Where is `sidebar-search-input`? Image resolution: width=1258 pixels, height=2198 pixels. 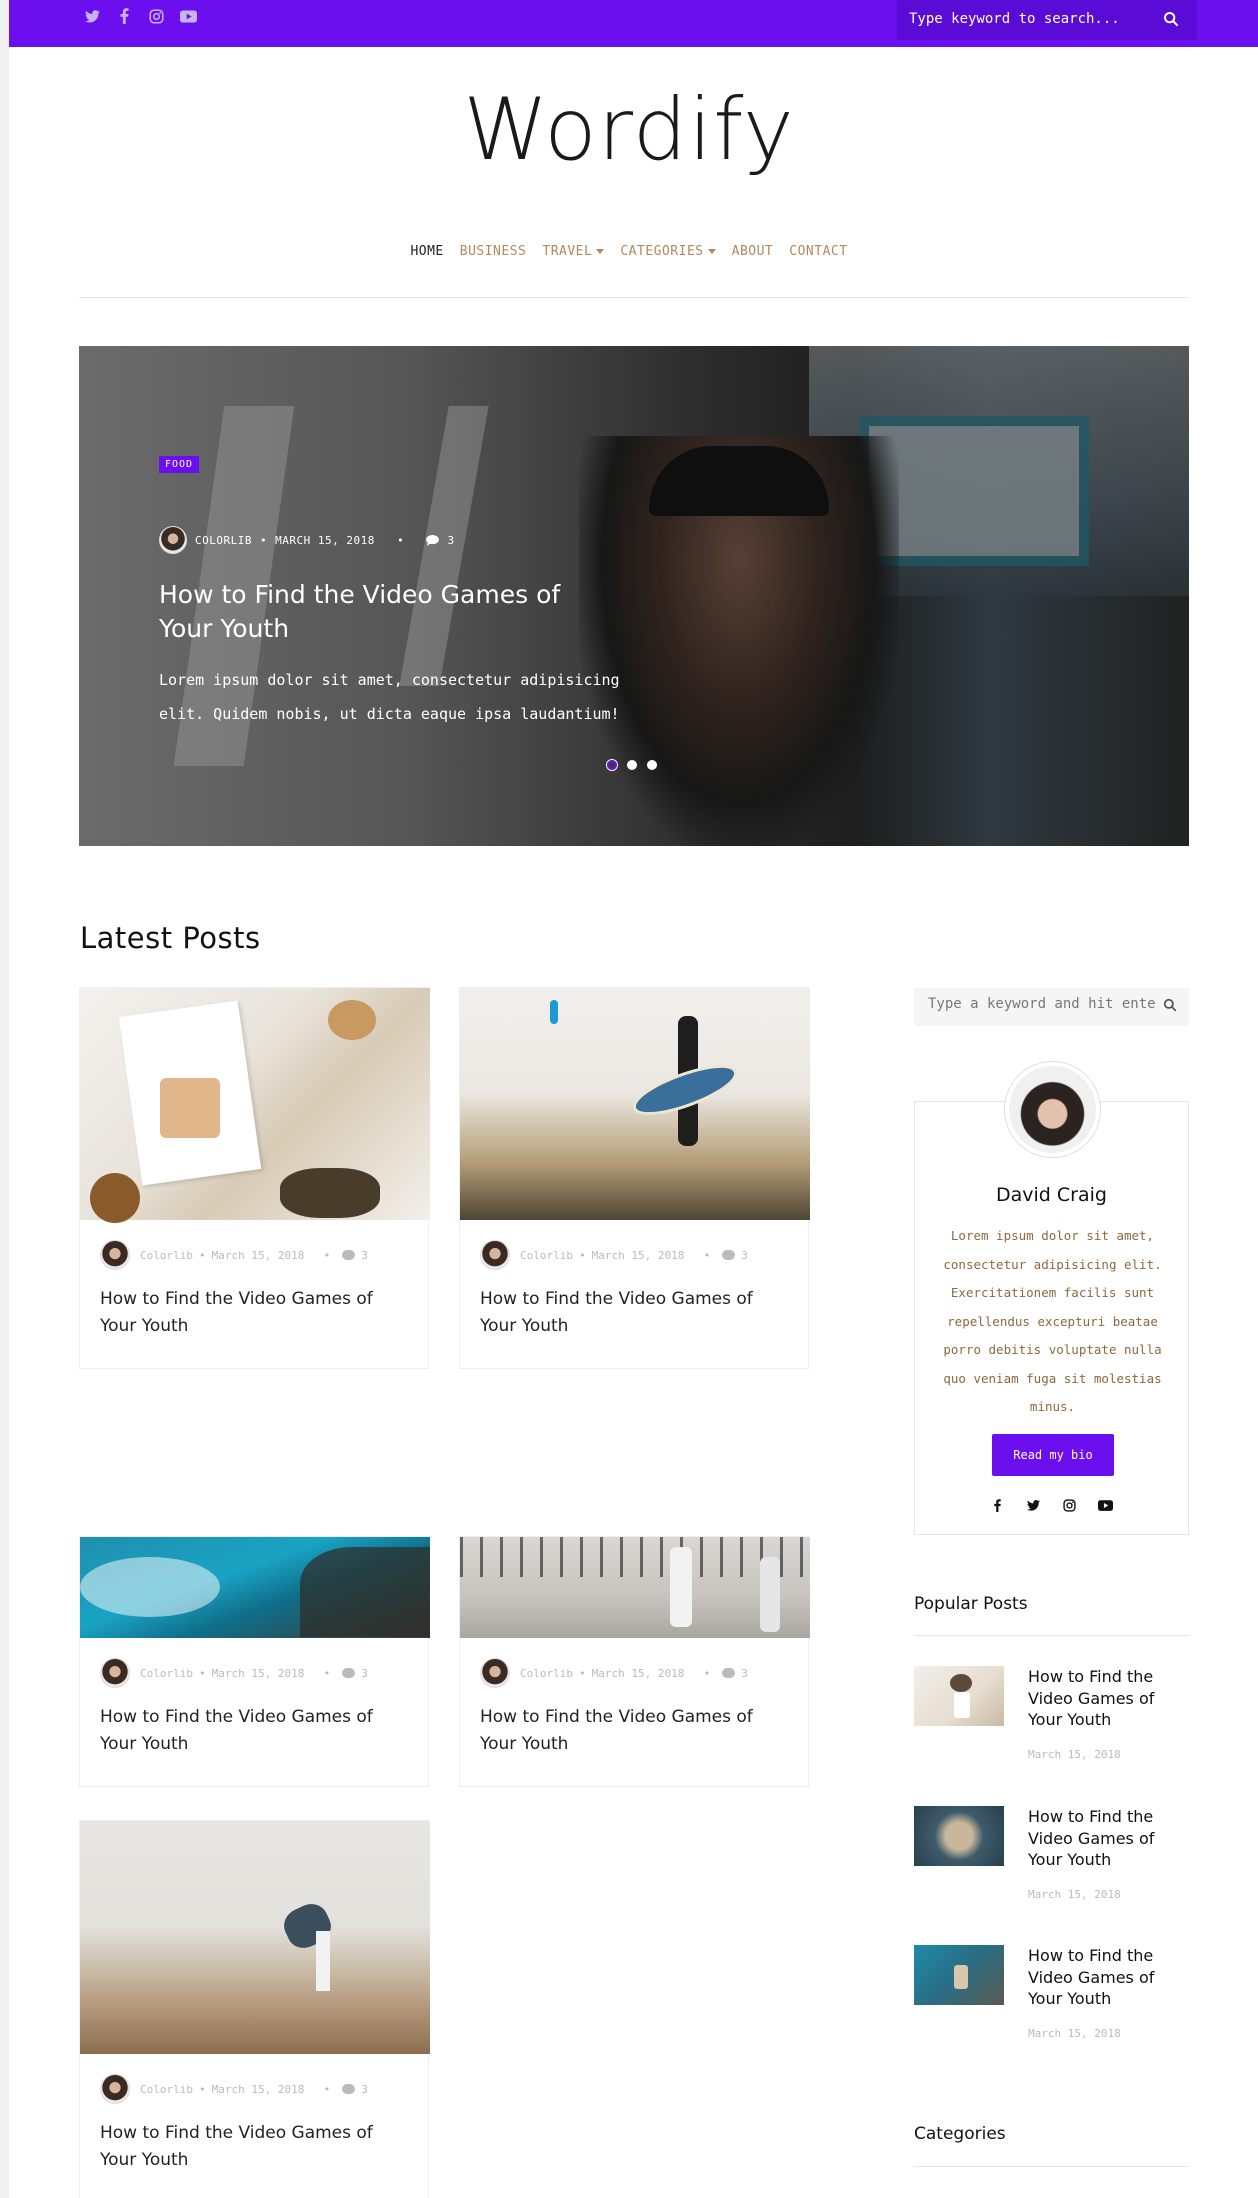 sidebar-search-input is located at coordinates (1043, 1004).